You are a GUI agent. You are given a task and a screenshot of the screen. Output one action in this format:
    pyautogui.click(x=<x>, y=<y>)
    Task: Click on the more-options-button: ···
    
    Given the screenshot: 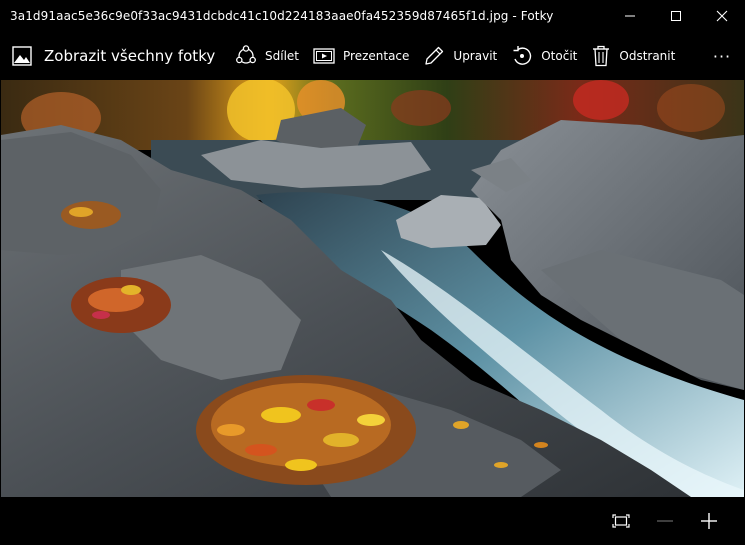 What is the action you would take?
    pyautogui.click(x=722, y=56)
    